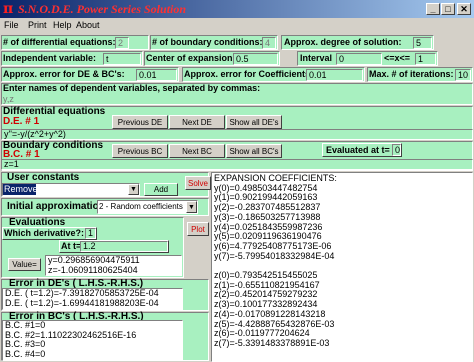  What do you see at coordinates (8, 99) in the screenshot?
I see `dep-vars-field: y,z` at bounding box center [8, 99].